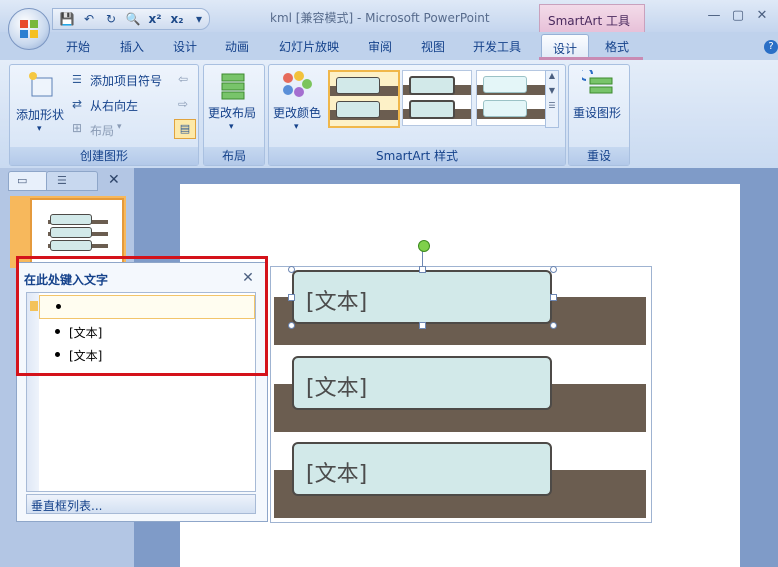  What do you see at coordinates (237, 48) in the screenshot?
I see `tab-animations: 动画` at bounding box center [237, 48].